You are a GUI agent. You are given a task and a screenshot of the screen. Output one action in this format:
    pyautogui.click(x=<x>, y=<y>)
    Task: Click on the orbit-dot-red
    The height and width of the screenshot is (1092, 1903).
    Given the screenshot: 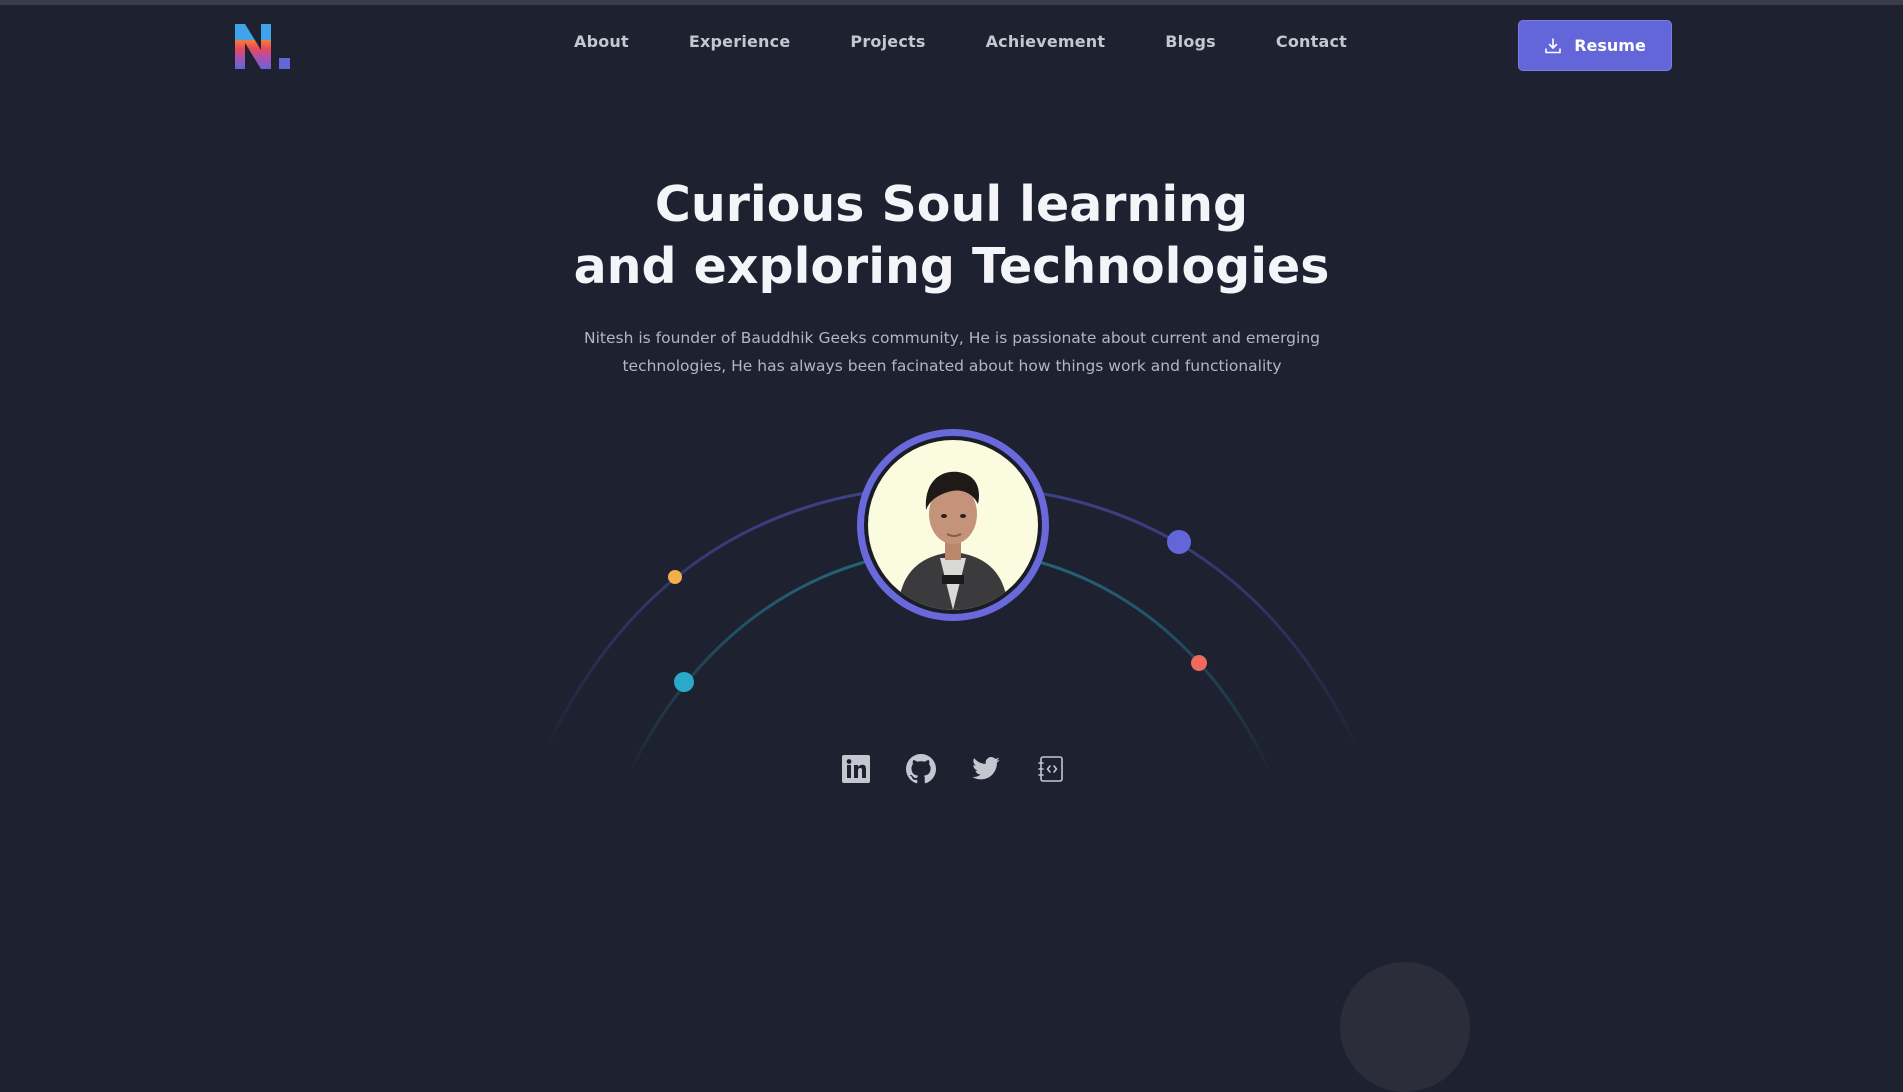 What is the action you would take?
    pyautogui.click(x=1199, y=663)
    